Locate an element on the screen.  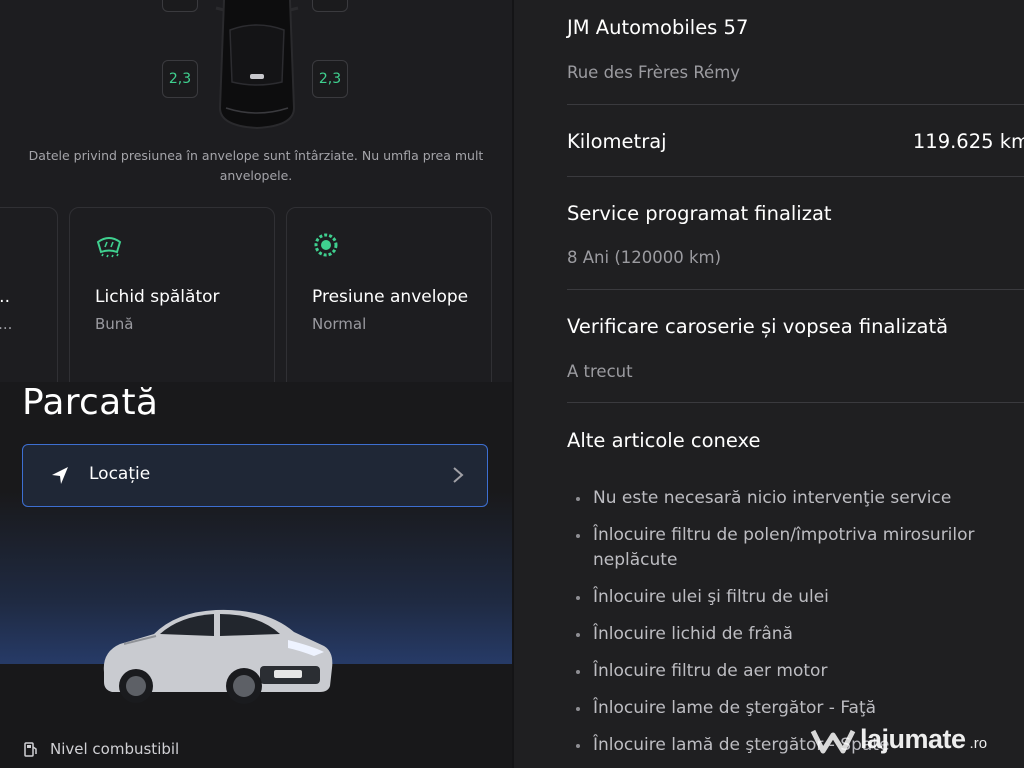
chevron-right-icon is located at coordinates (458, 475).